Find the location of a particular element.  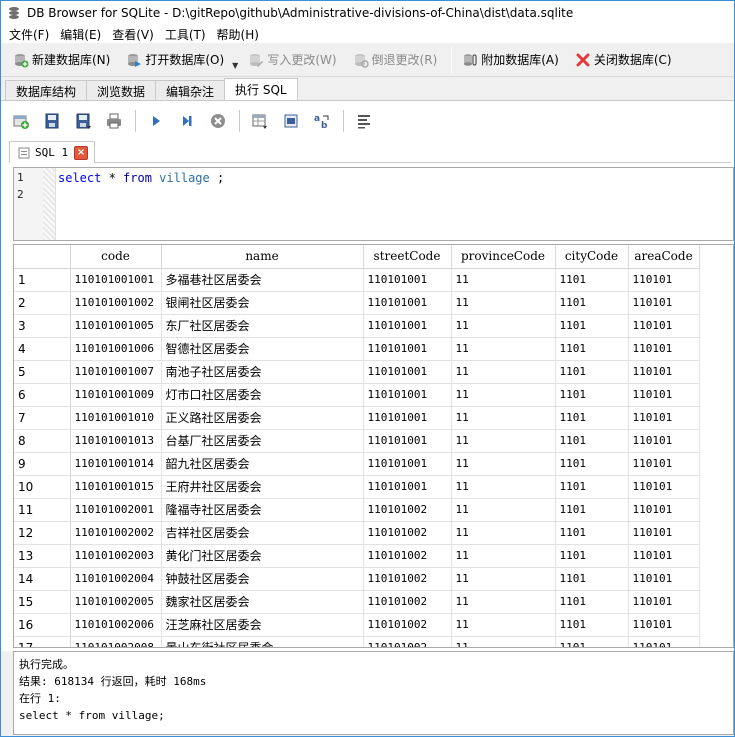

column-header-citycode: cityCode is located at coordinates (592, 257).